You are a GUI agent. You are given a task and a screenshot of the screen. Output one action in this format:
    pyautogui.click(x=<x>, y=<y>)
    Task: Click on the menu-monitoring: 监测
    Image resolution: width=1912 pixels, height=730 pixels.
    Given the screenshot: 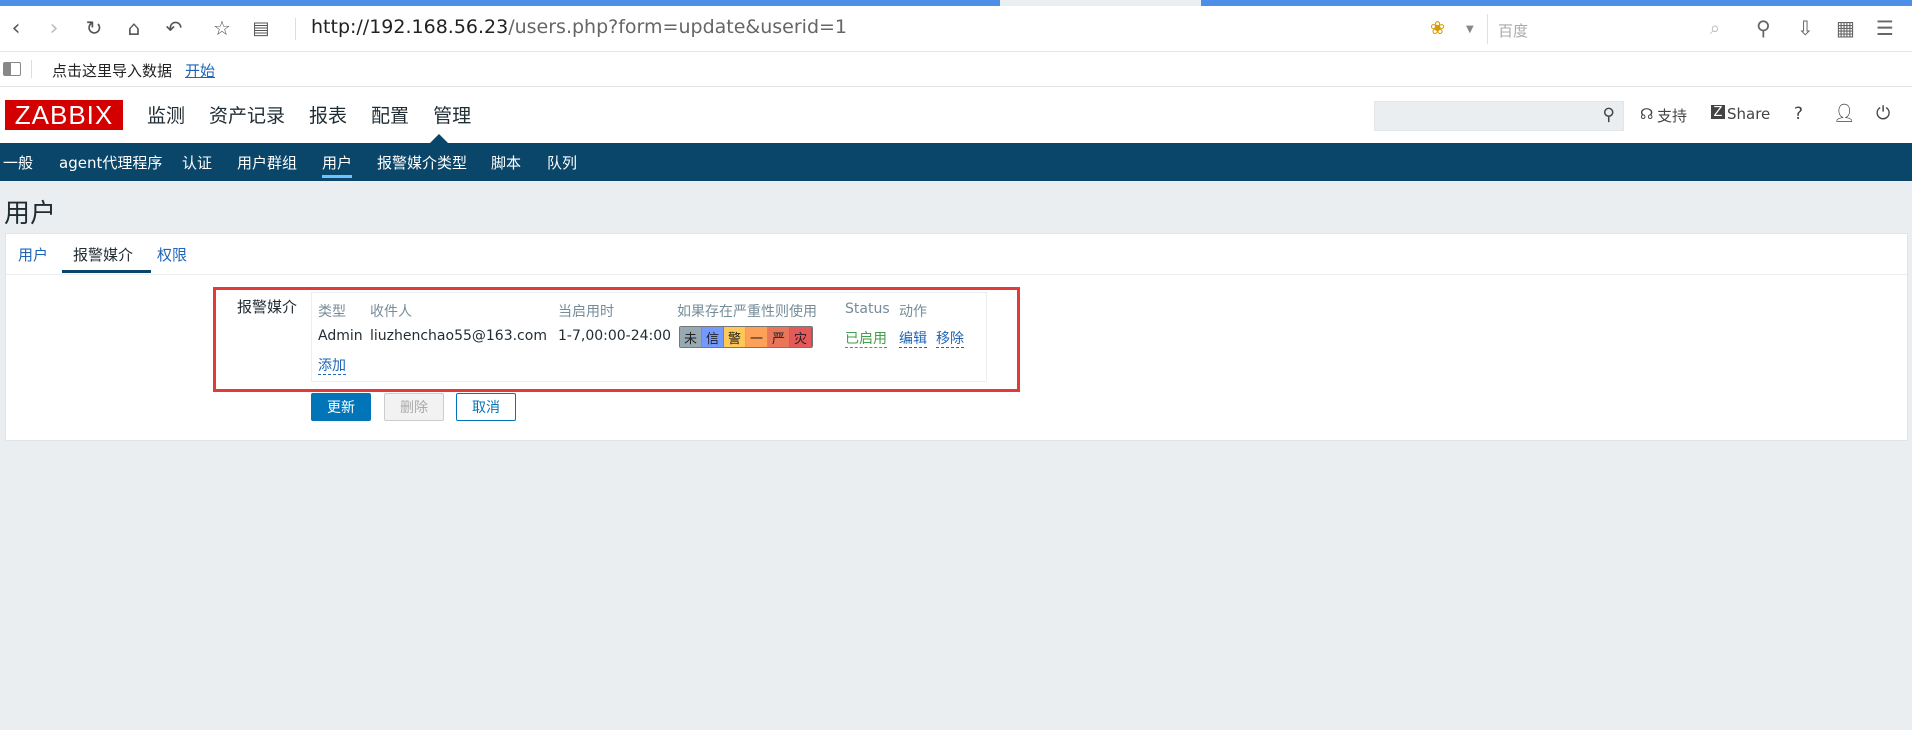 What is the action you would take?
    pyautogui.click(x=166, y=114)
    